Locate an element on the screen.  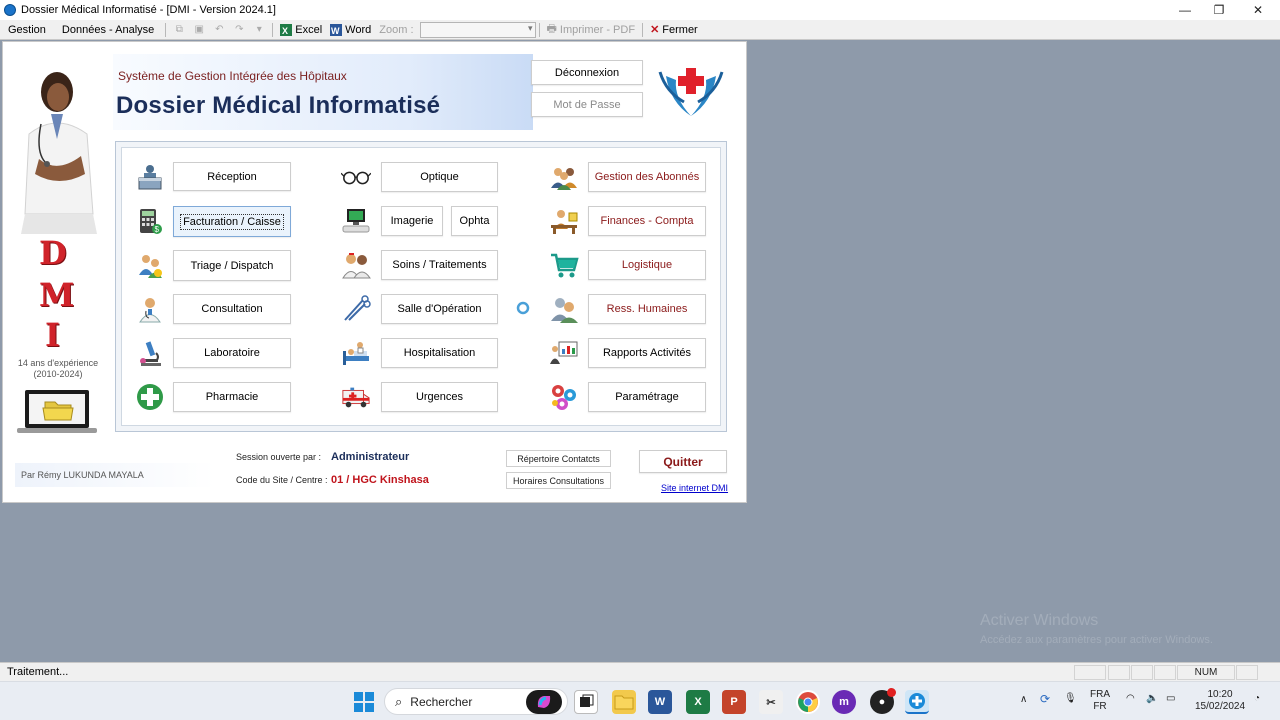
settings-gears-icon is located at coordinates (564, 397).